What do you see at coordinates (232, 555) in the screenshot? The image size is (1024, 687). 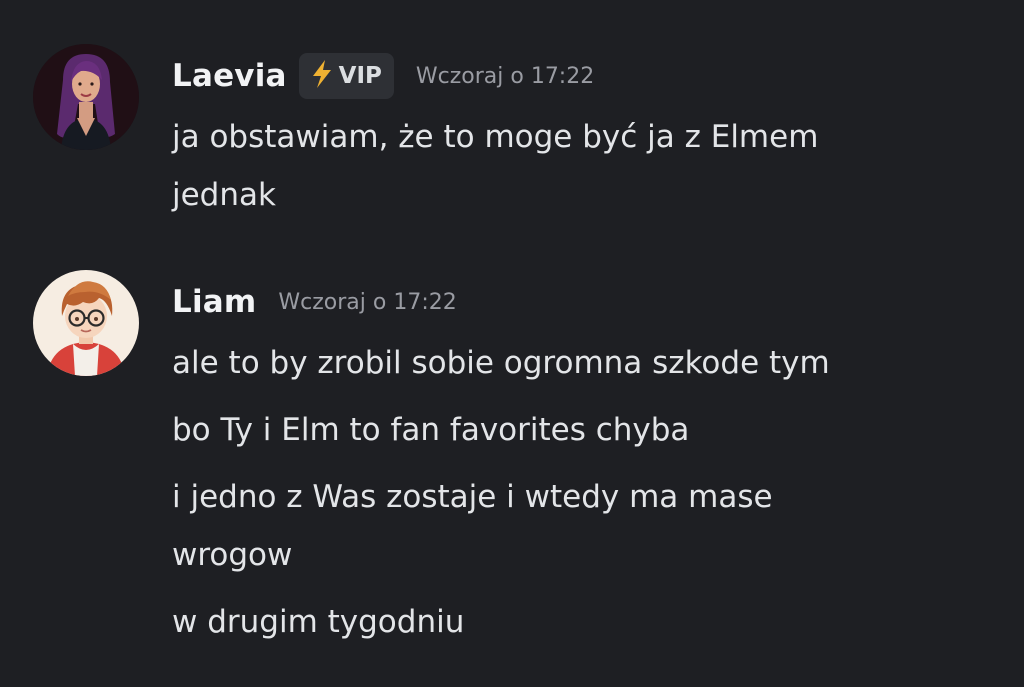 I see `message-line: wrogow` at bounding box center [232, 555].